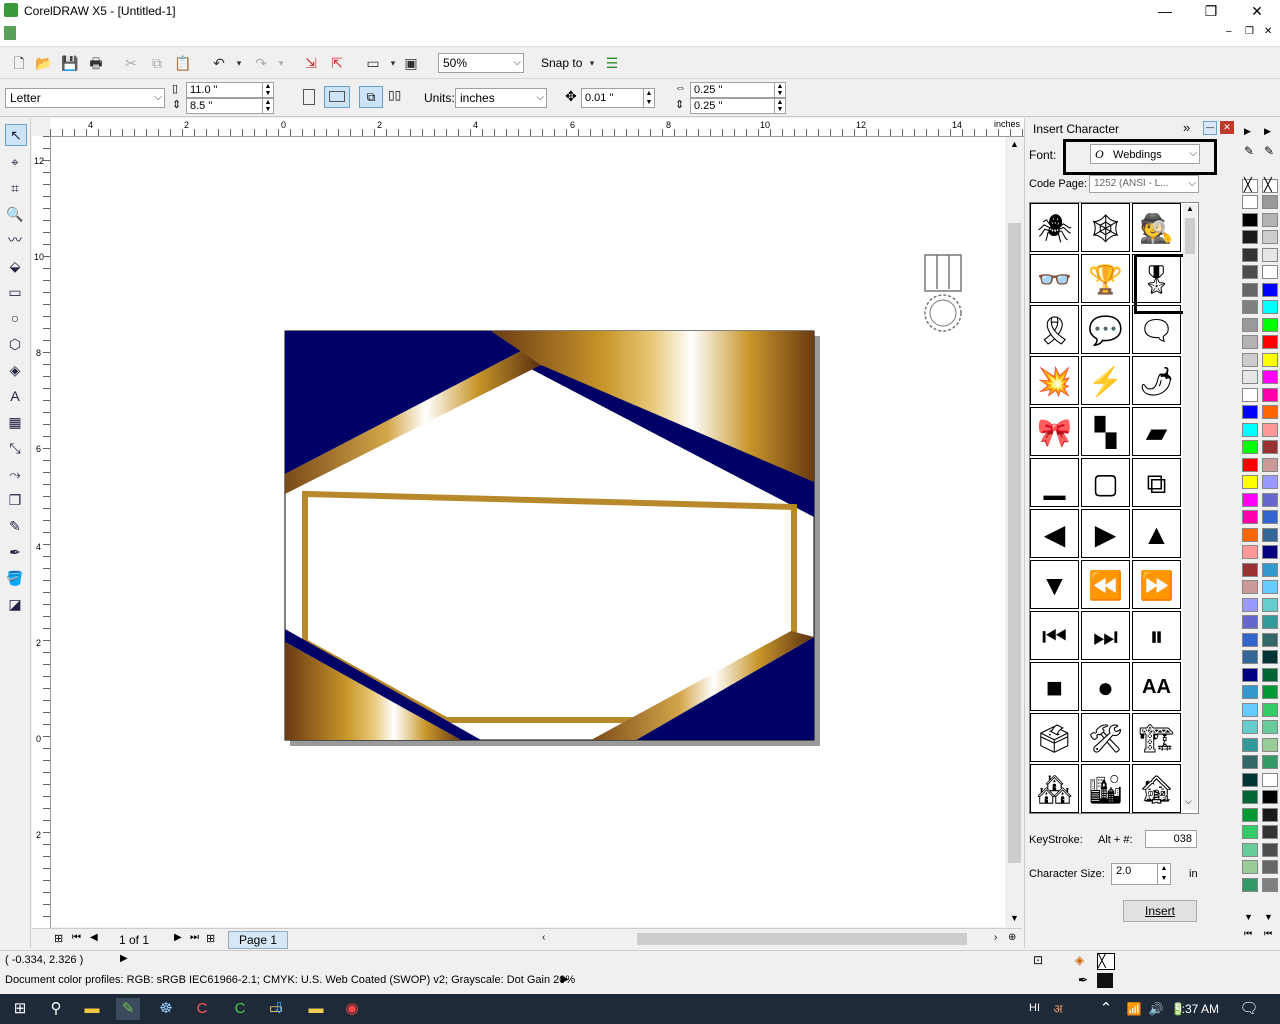 This screenshot has width=1280, height=1024. What do you see at coordinates (19, 63) in the screenshot?
I see `new-icon: 🗋` at bounding box center [19, 63].